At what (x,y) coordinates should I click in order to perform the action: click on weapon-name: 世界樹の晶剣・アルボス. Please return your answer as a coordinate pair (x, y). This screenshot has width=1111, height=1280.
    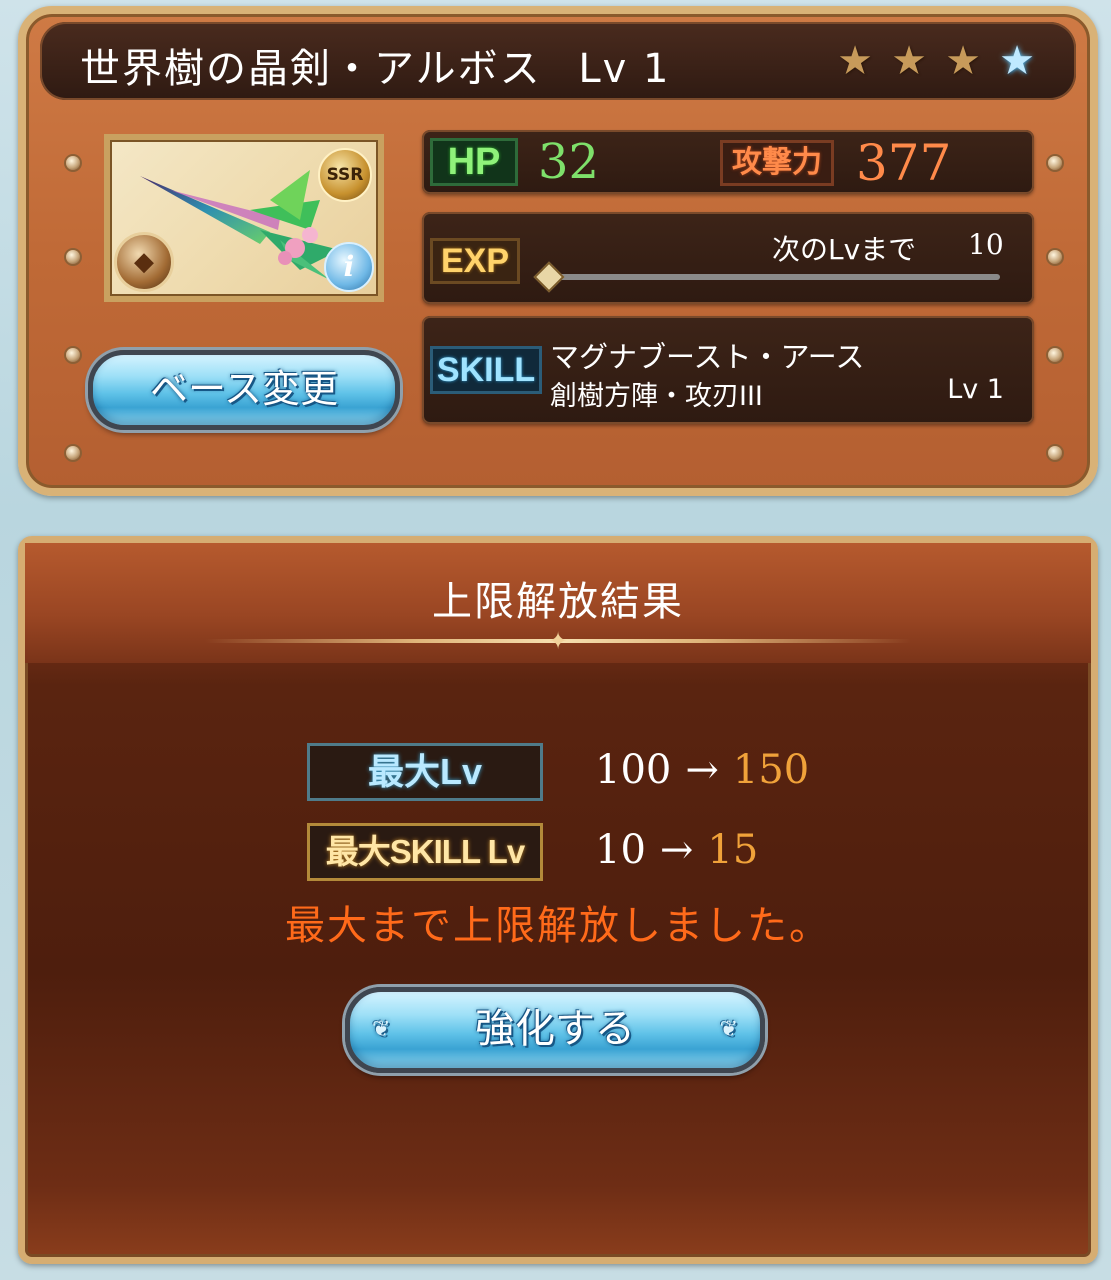
    Looking at the image, I should click on (311, 69).